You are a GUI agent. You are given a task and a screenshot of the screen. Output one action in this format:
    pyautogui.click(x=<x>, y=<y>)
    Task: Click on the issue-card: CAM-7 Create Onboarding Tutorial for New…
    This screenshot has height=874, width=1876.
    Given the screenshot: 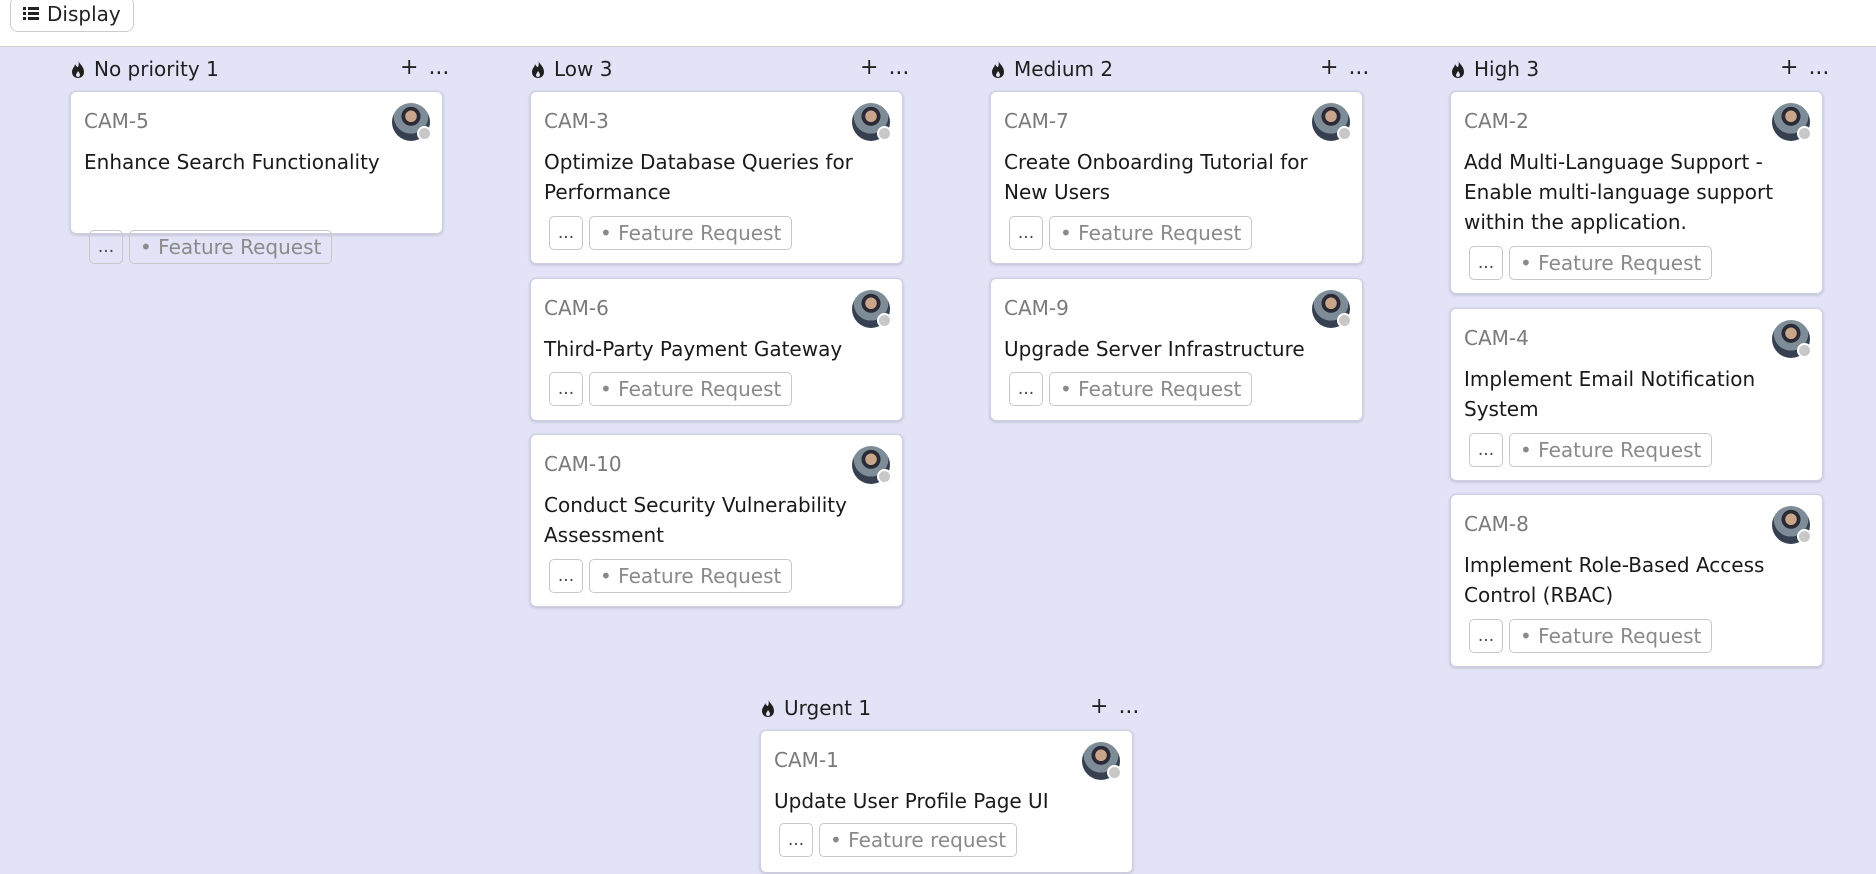 What is the action you would take?
    pyautogui.click(x=1176, y=177)
    